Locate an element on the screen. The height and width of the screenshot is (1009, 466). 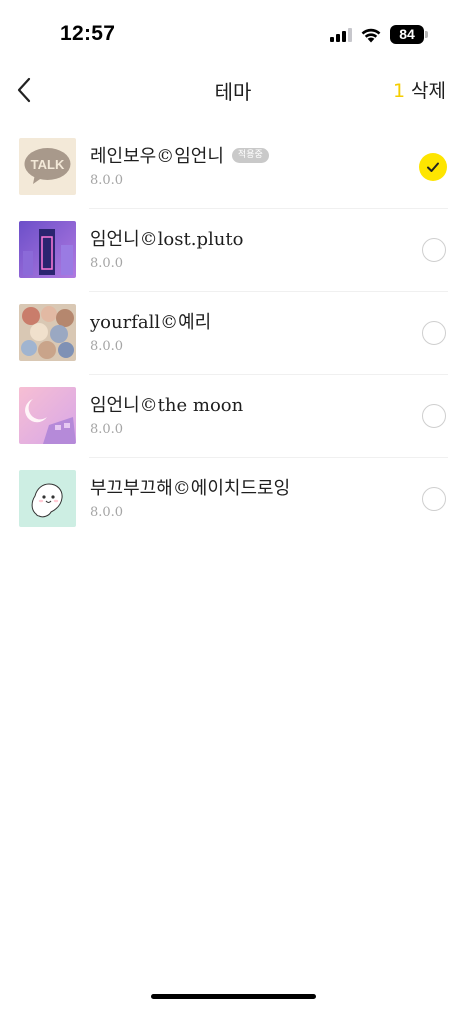
wifi-icon is located at coordinates (371, 35).